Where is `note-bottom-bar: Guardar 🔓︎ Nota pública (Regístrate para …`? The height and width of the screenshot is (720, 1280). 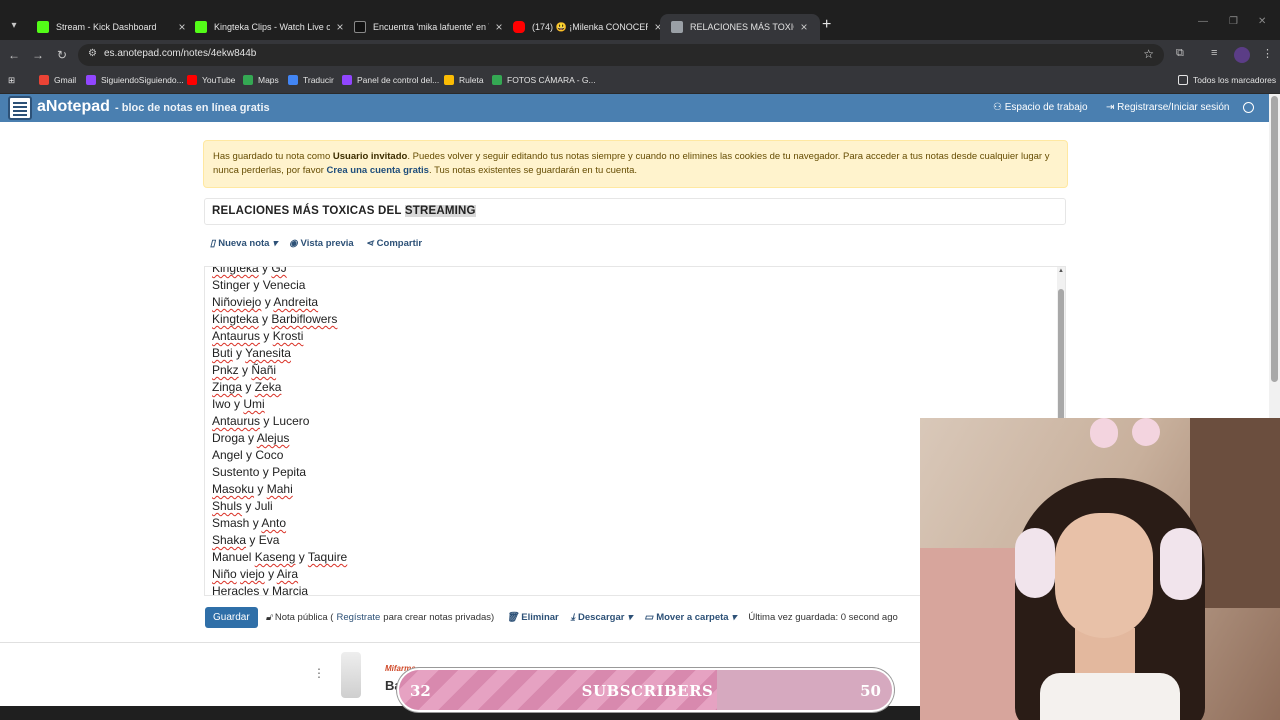 note-bottom-bar: Guardar 🔓︎ Nota pública (Regístrate para … is located at coordinates (557, 617).